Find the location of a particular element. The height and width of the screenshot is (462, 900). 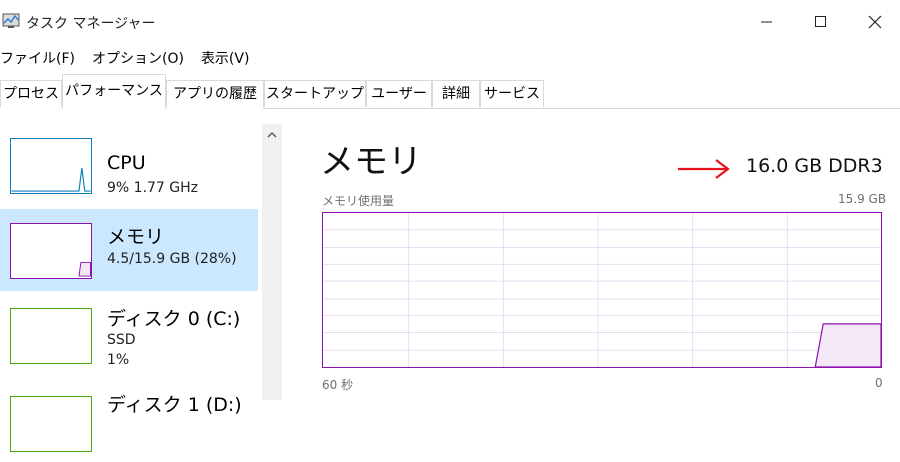

sidebar-item-disk-0: ディスク 0 (C:) SSD 1% is located at coordinates (129, 335).